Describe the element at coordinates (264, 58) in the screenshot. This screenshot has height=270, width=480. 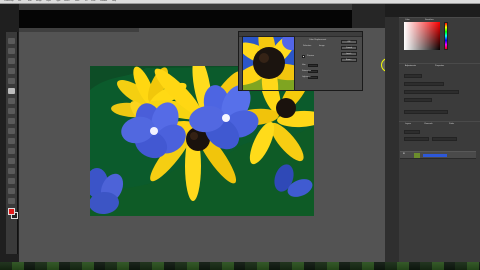
I see `preview-center-highlight` at that location.